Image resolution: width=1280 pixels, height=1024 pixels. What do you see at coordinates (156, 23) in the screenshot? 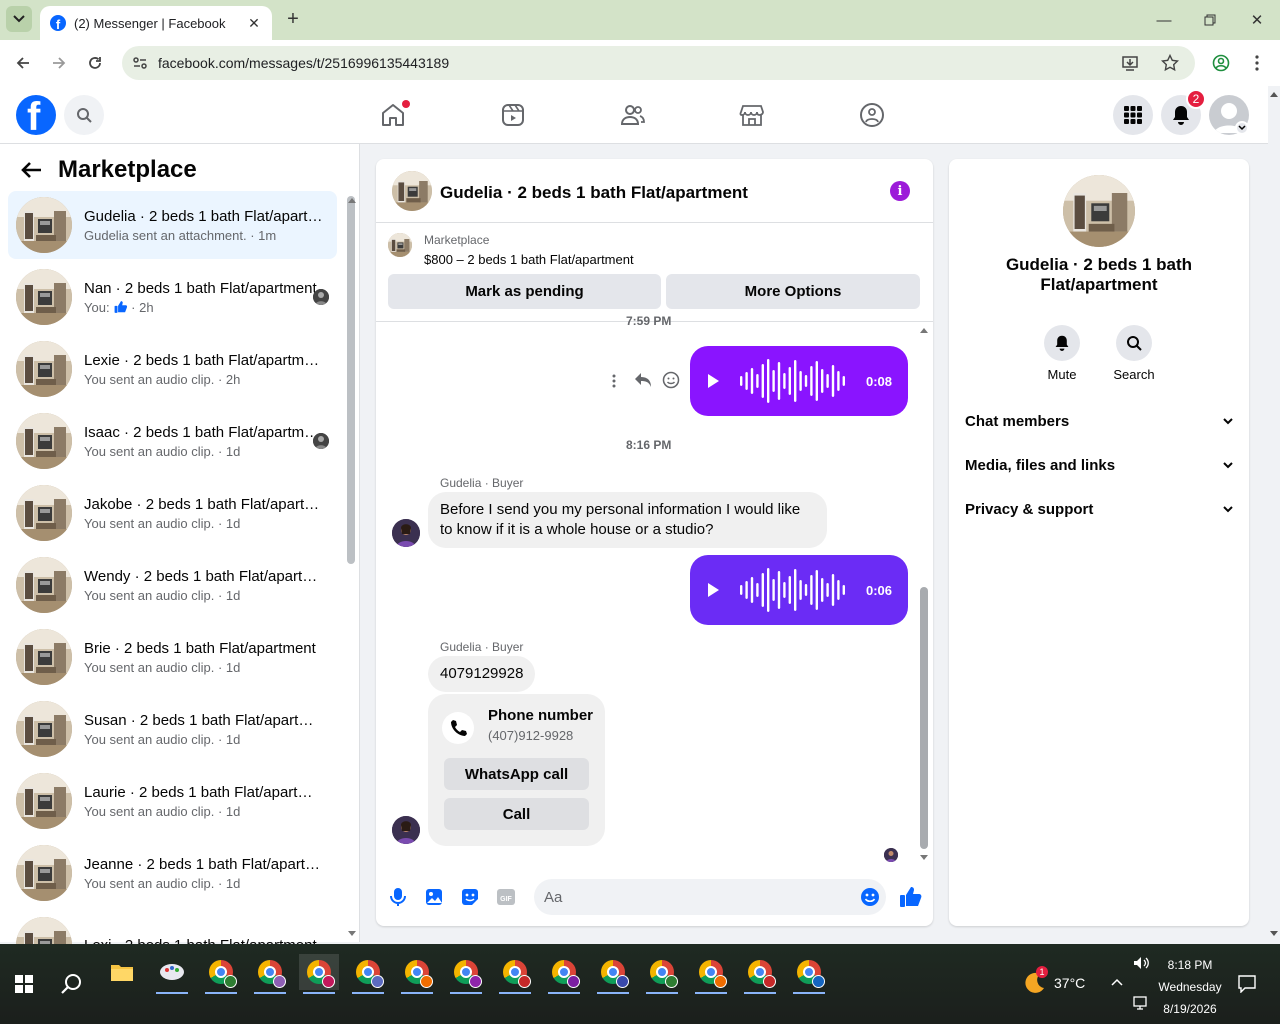
I see `browser-tab: f (2) Messenger | Facebook ✕` at bounding box center [156, 23].